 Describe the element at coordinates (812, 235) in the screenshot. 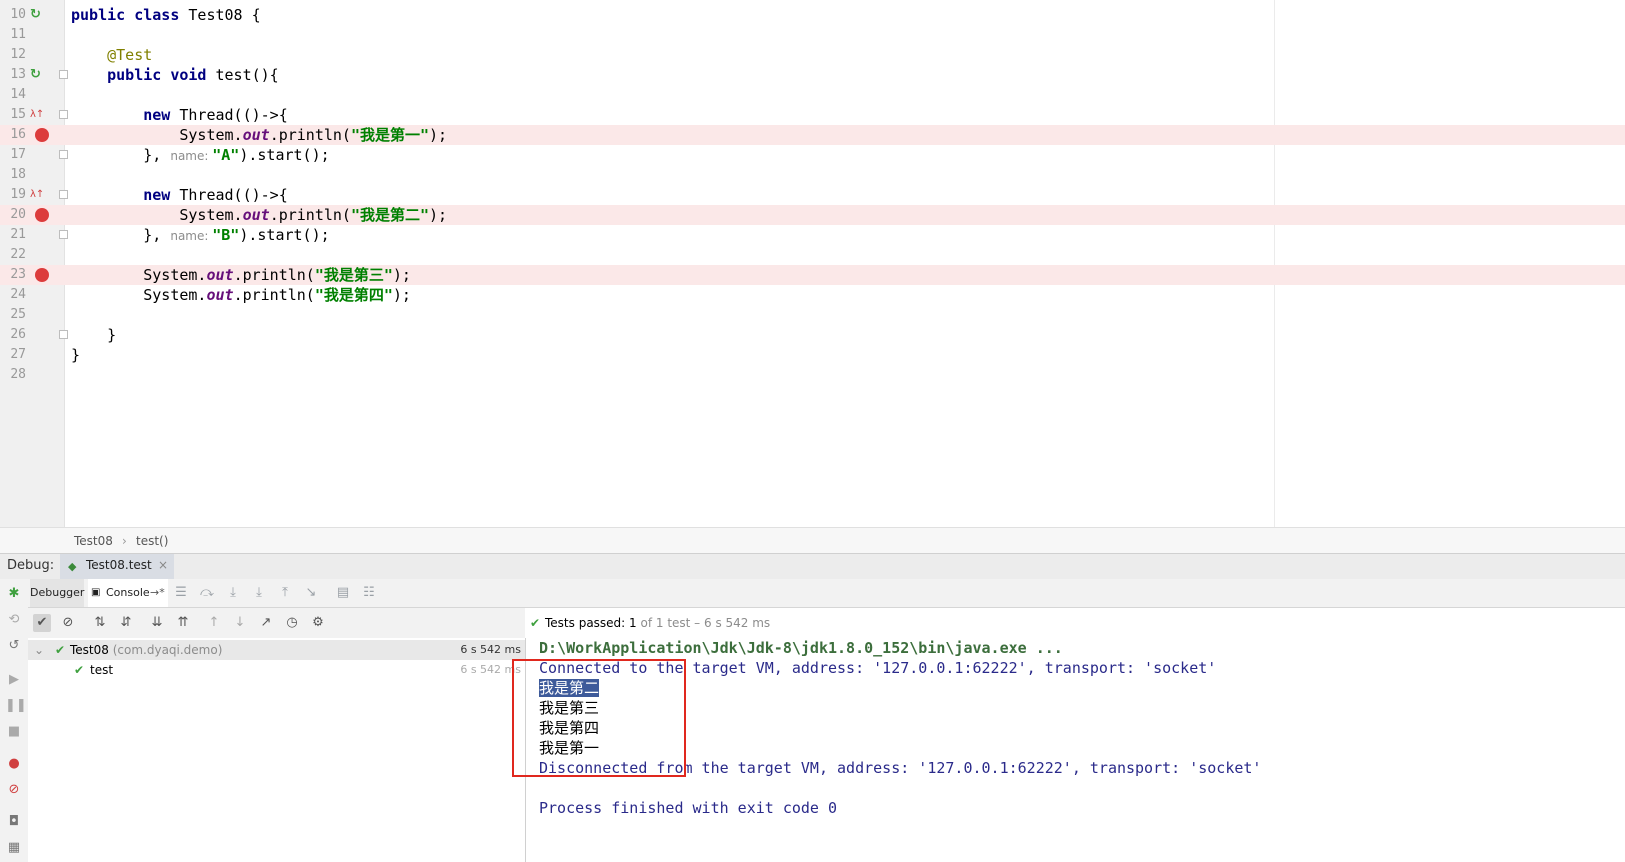

I see `code-line: 21 }, name: "B").start();` at that location.